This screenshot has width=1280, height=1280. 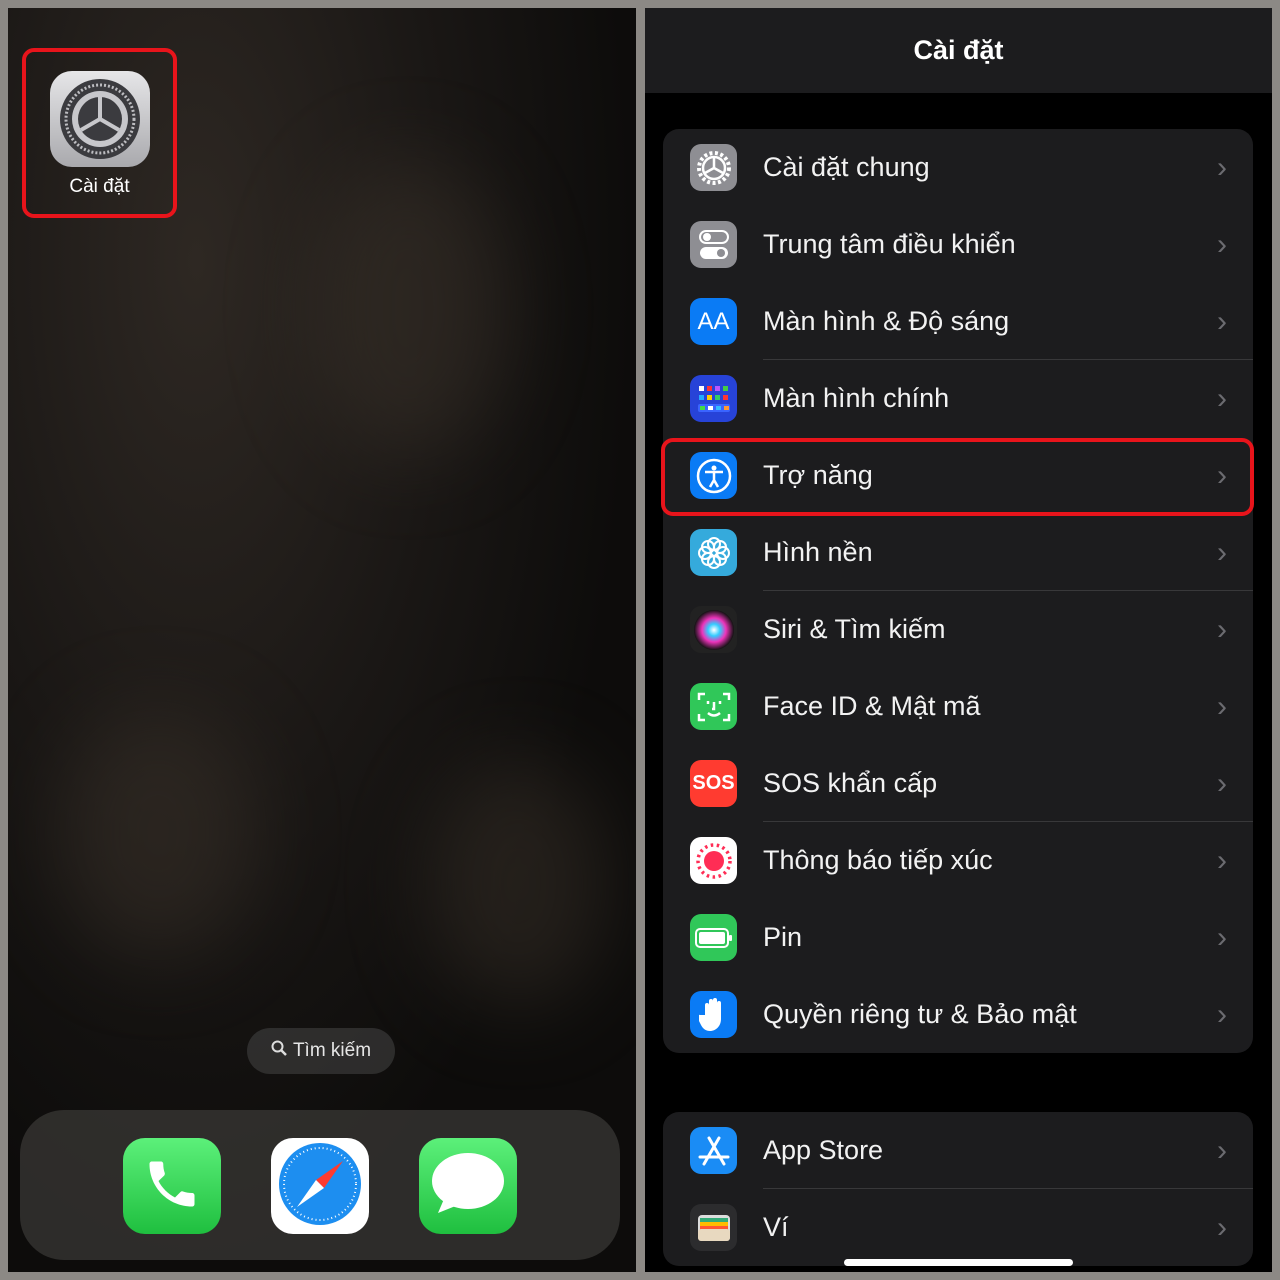 I want to click on phone-icon, so click(x=172, y=1186).